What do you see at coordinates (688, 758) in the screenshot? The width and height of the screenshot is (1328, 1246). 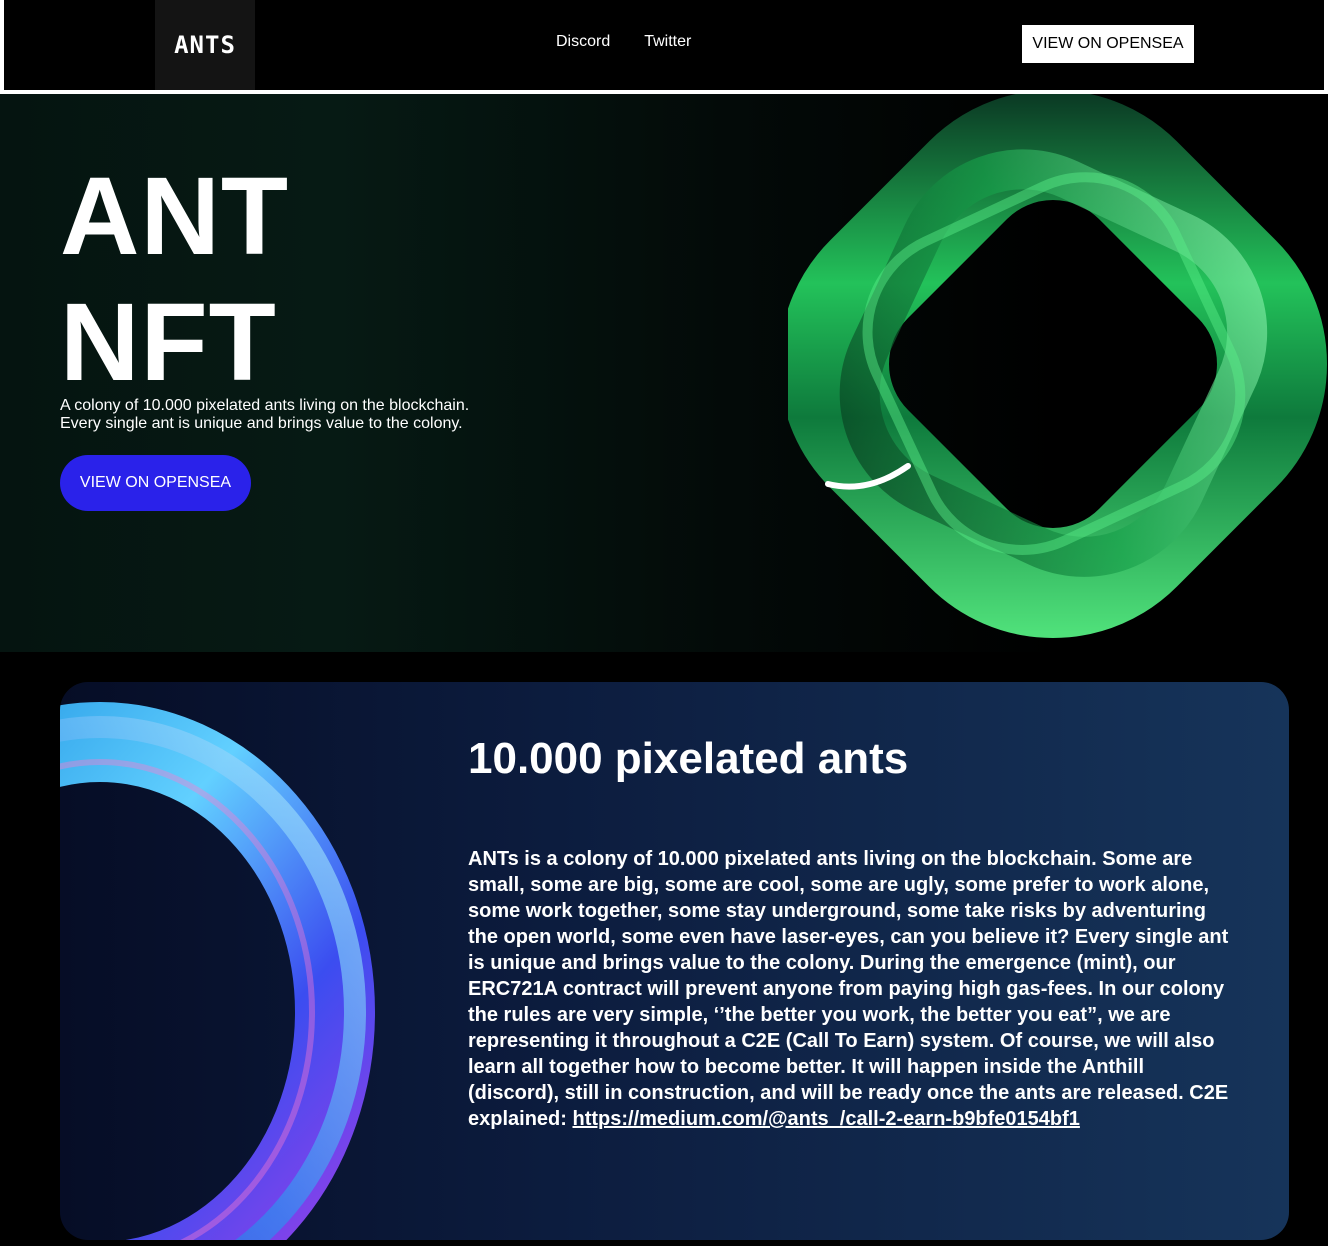 I see `about-title: 10.000 pixelated ants` at bounding box center [688, 758].